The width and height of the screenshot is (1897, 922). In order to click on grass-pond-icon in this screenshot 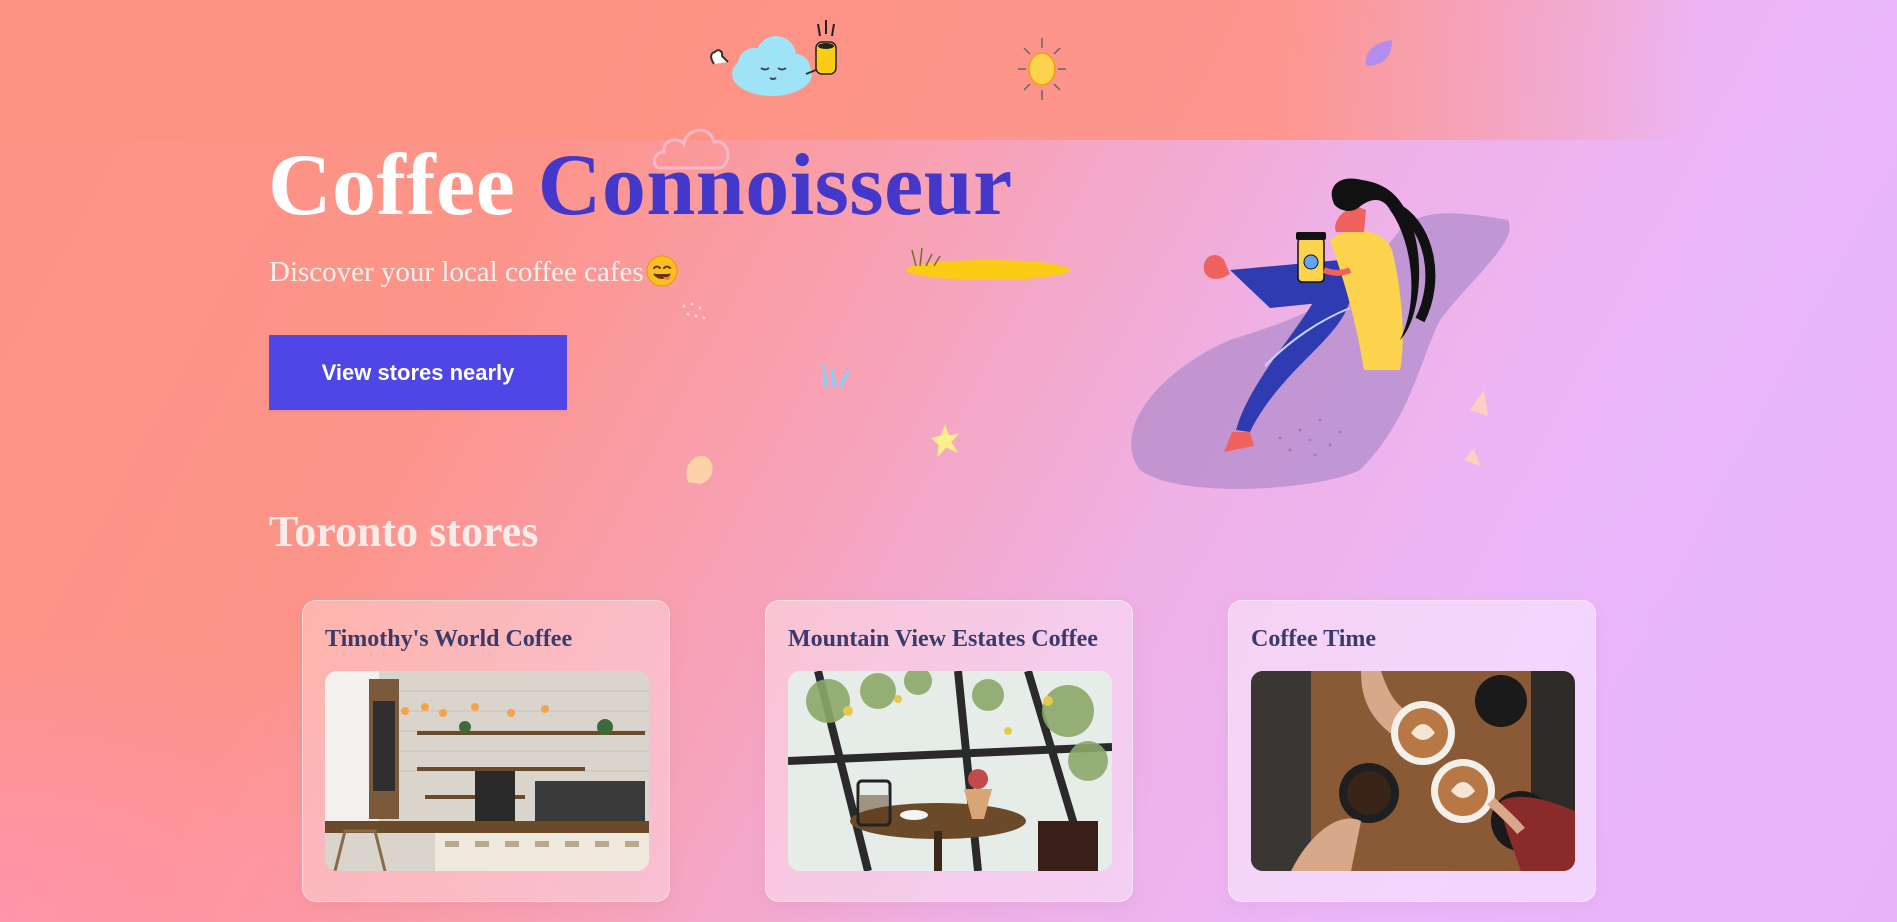, I will do `click(988, 263)`.